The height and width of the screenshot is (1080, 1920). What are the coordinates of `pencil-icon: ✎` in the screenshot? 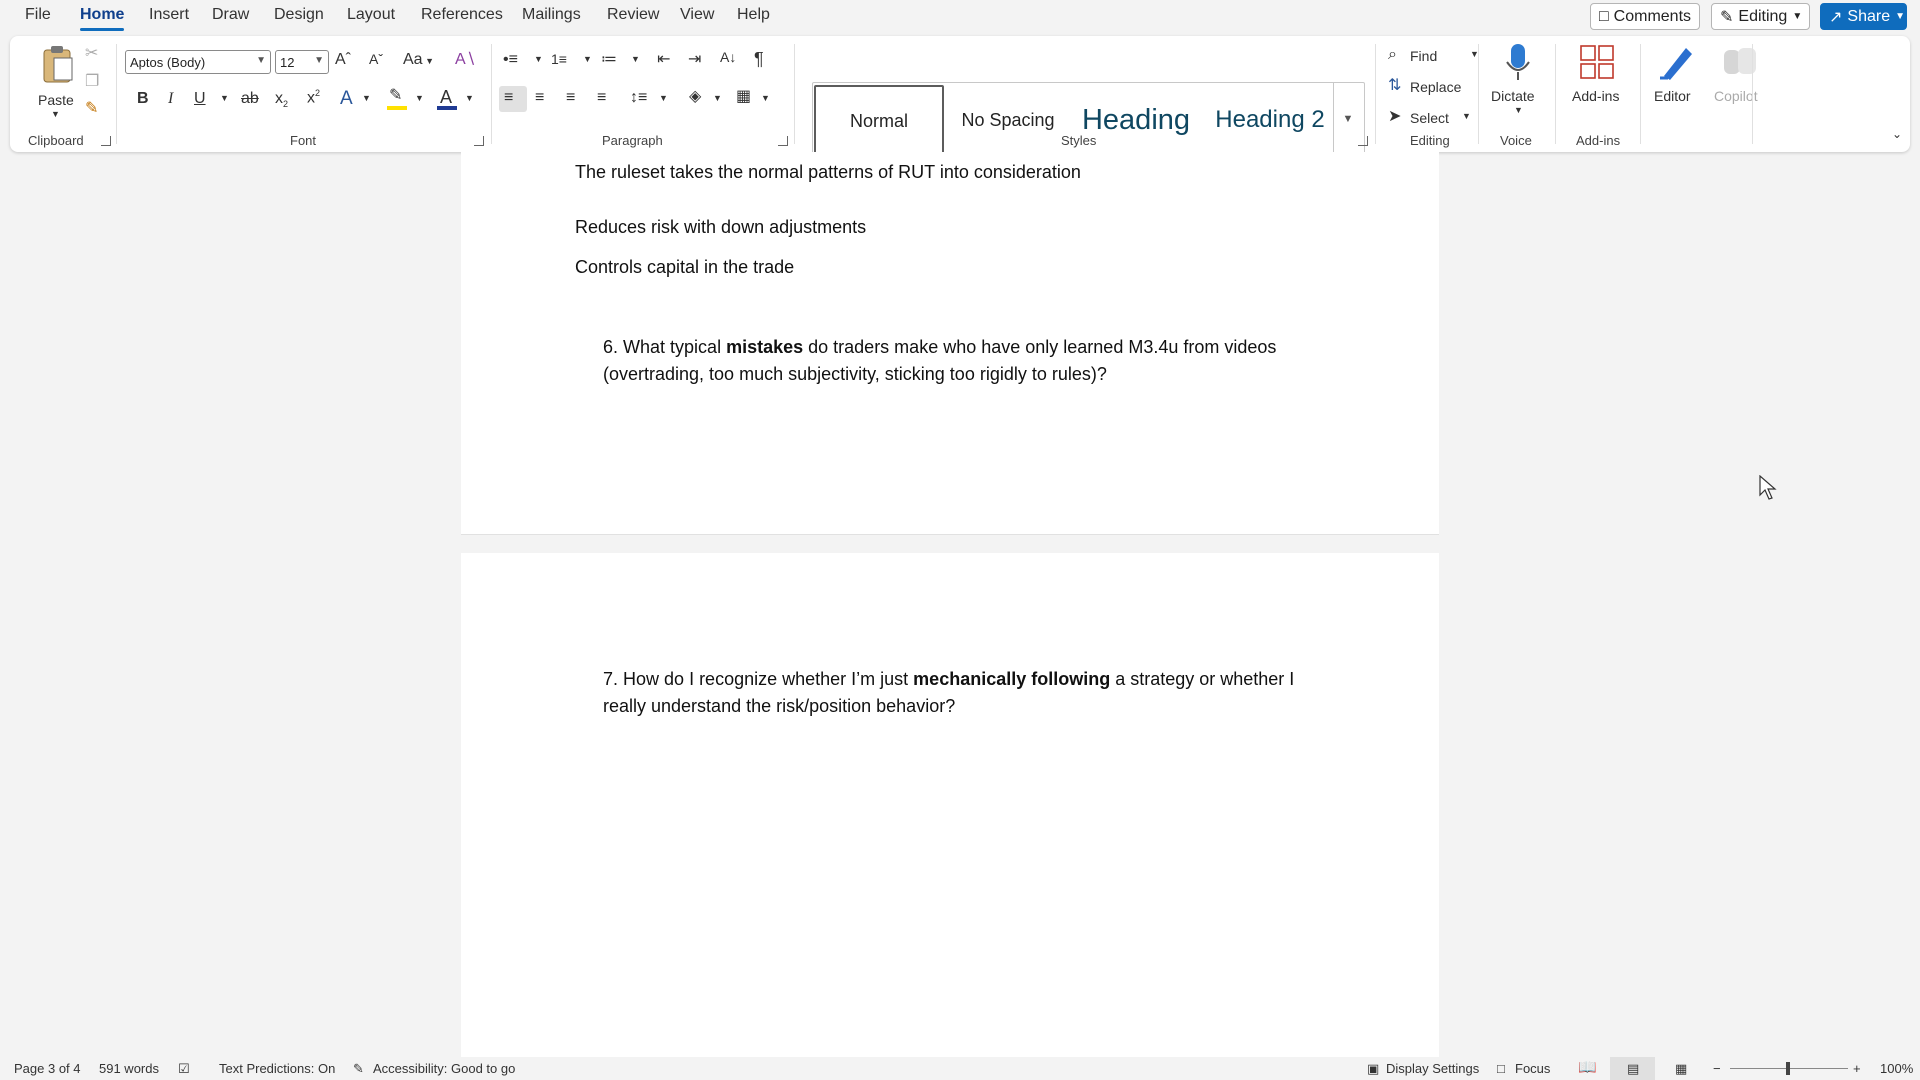 It's located at (1727, 17).